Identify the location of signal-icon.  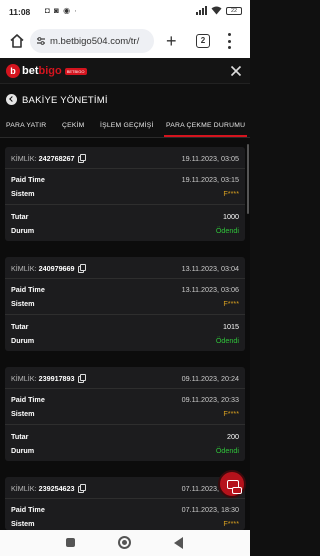
(201, 10).